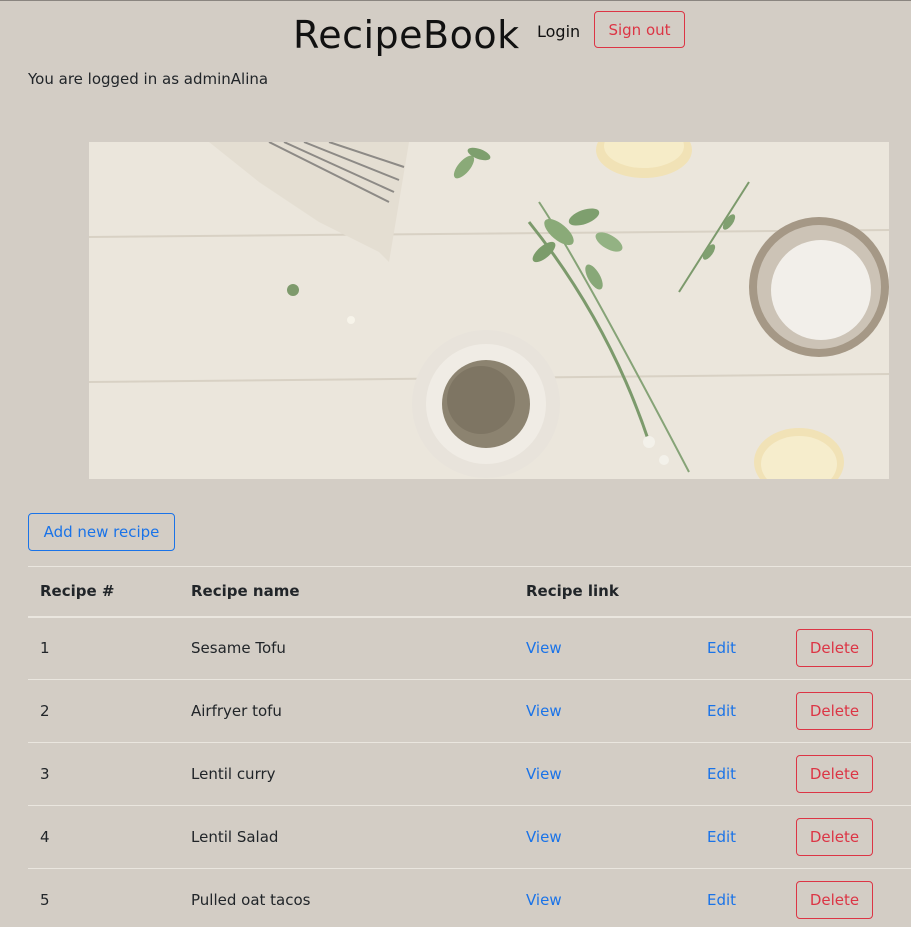 The image size is (911, 927). Describe the element at coordinates (406, 35) in the screenshot. I see `site-title: RecipeBook` at that location.